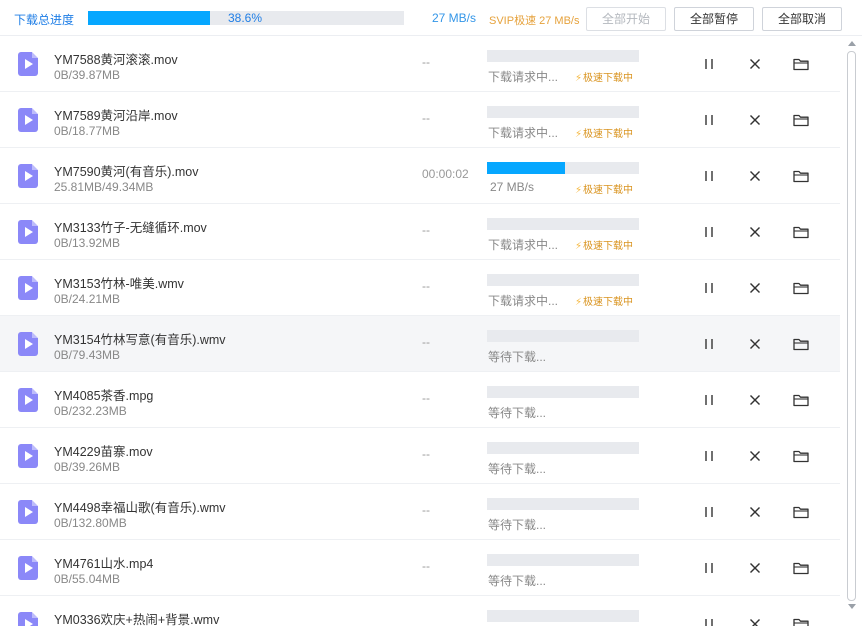 Image resolution: width=862 pixels, height=626 pixels. I want to click on start-all-button: 全部开始, so click(626, 19).